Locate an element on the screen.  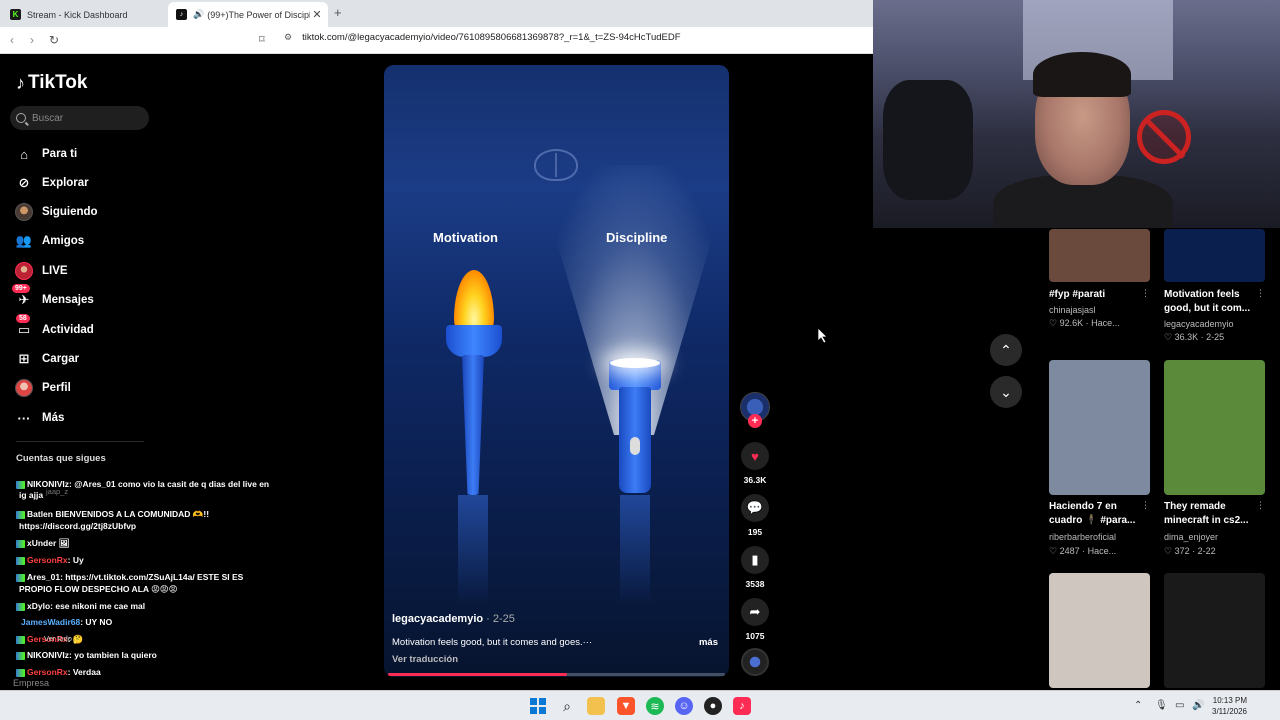
network-icon: ▭ is located at coordinates (1179, 705).